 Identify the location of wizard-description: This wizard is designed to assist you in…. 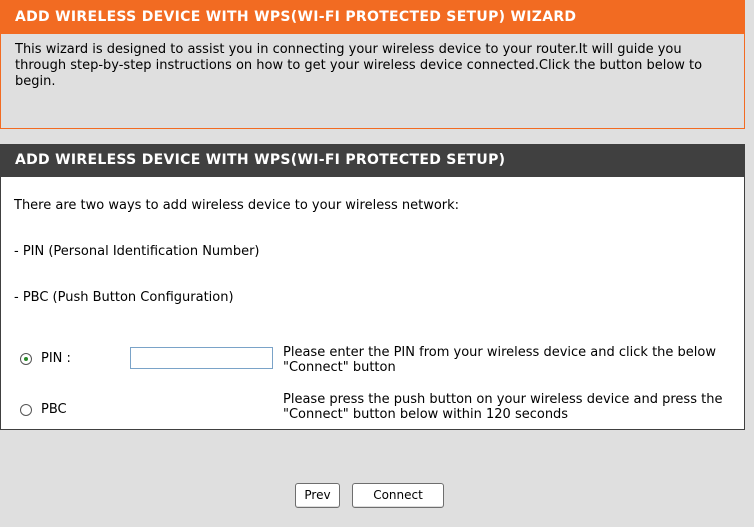
(359, 65).